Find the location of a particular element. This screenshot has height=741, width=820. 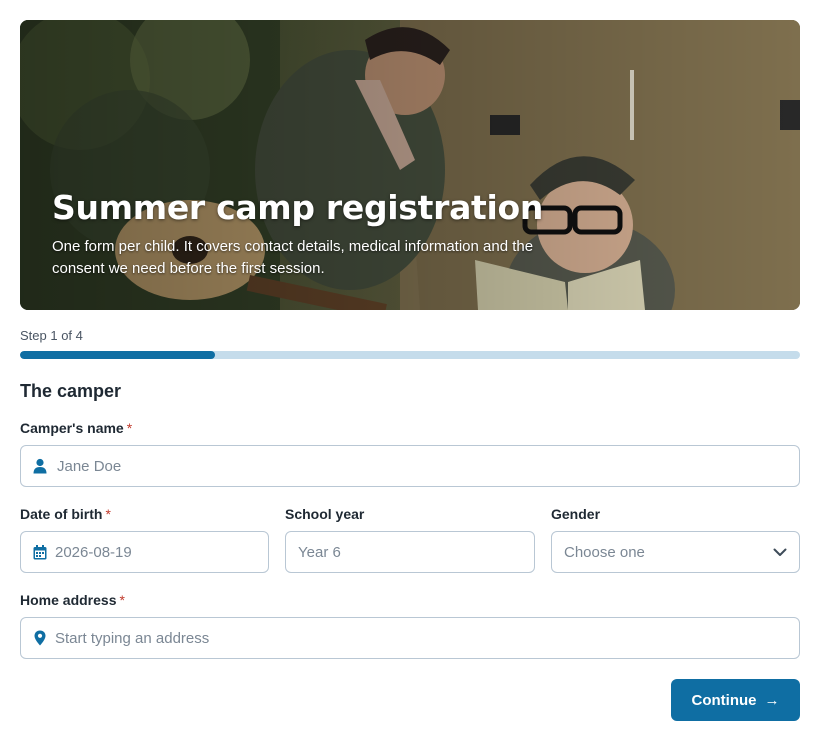

name-field is located at coordinates (410, 466).